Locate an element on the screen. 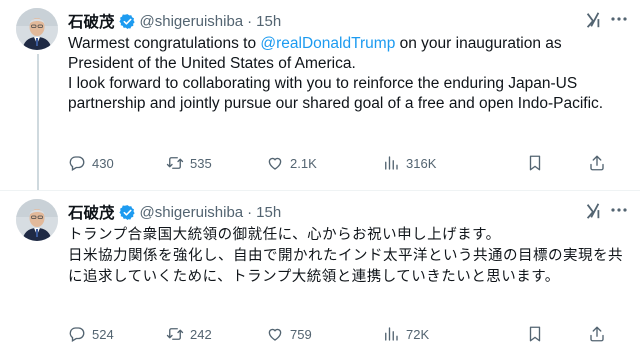  like-button: 2.1K is located at coordinates (291, 163).